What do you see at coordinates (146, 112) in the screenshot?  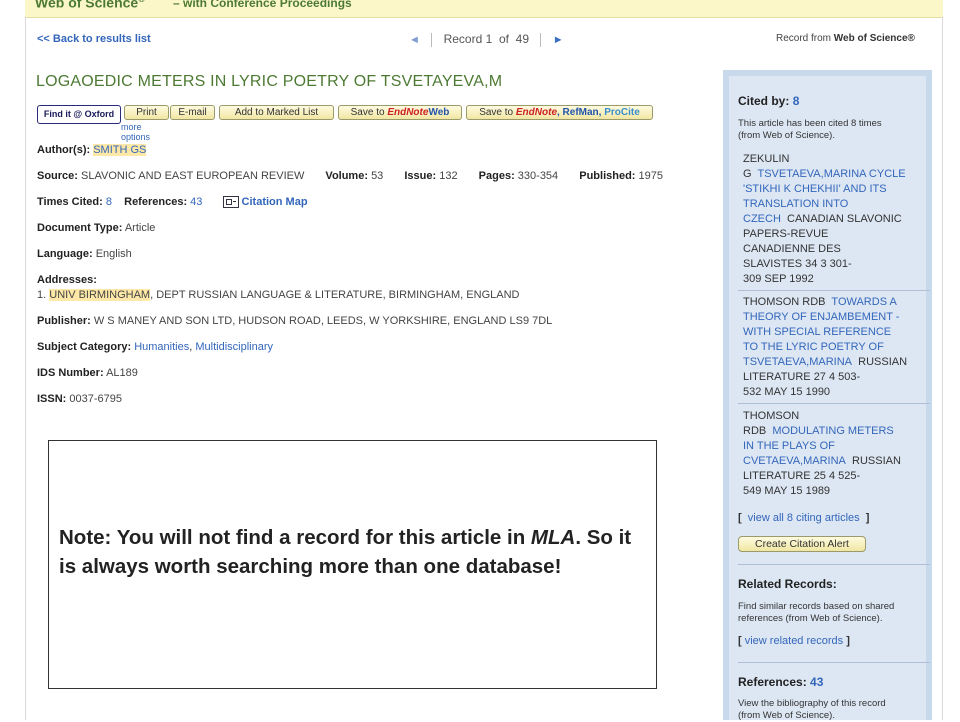 I see `print-button: Print` at bounding box center [146, 112].